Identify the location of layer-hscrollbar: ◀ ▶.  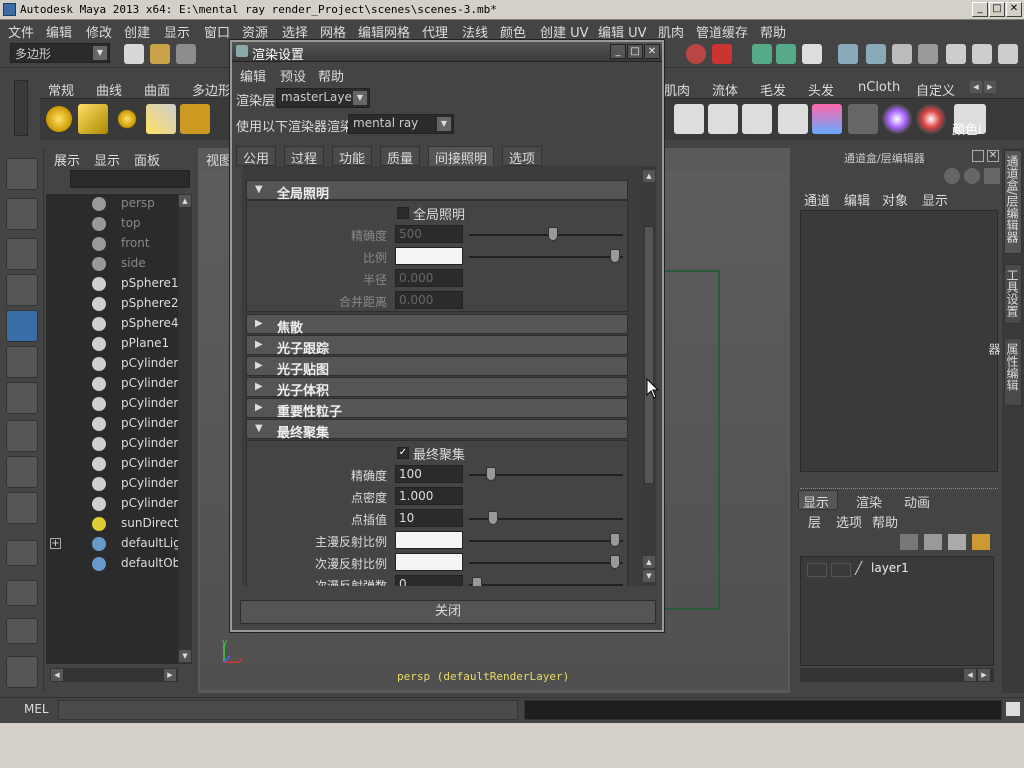
(897, 675).